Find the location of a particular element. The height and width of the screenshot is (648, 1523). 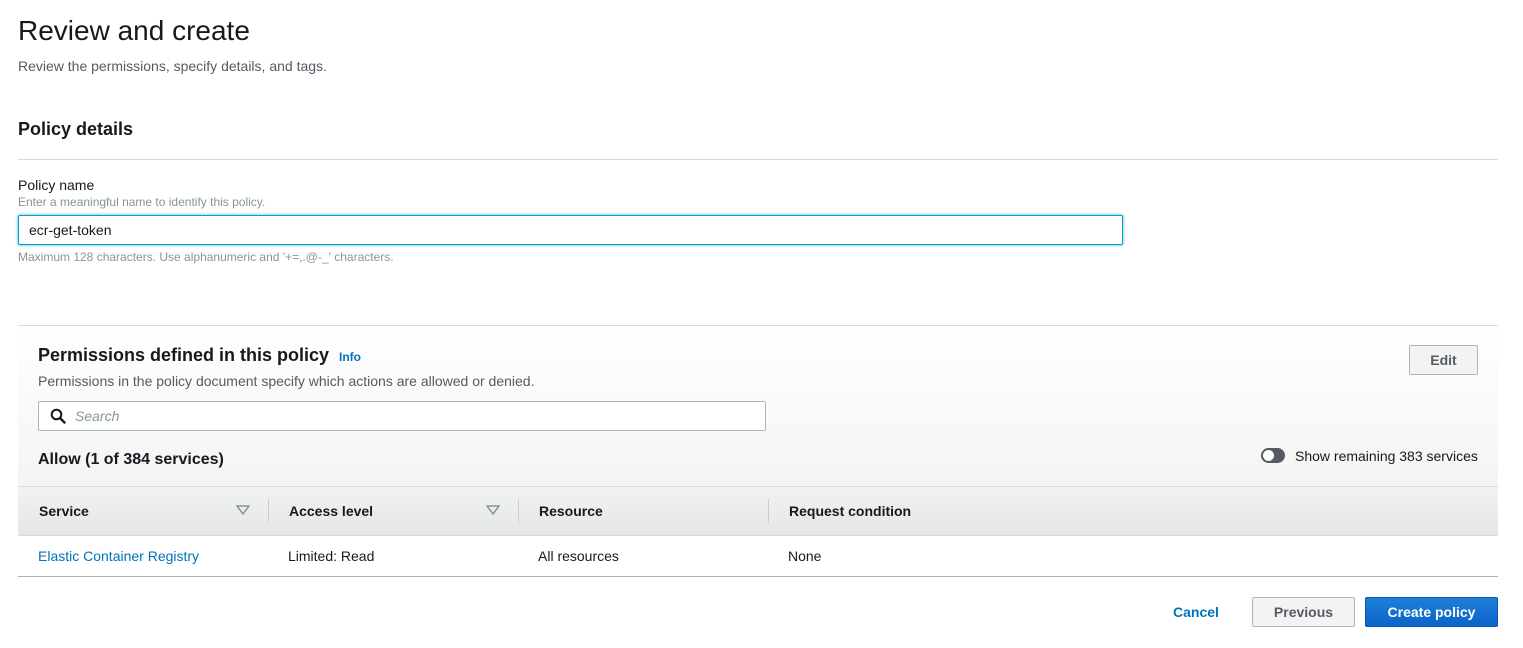

column-header-service: Service is located at coordinates (64, 511).